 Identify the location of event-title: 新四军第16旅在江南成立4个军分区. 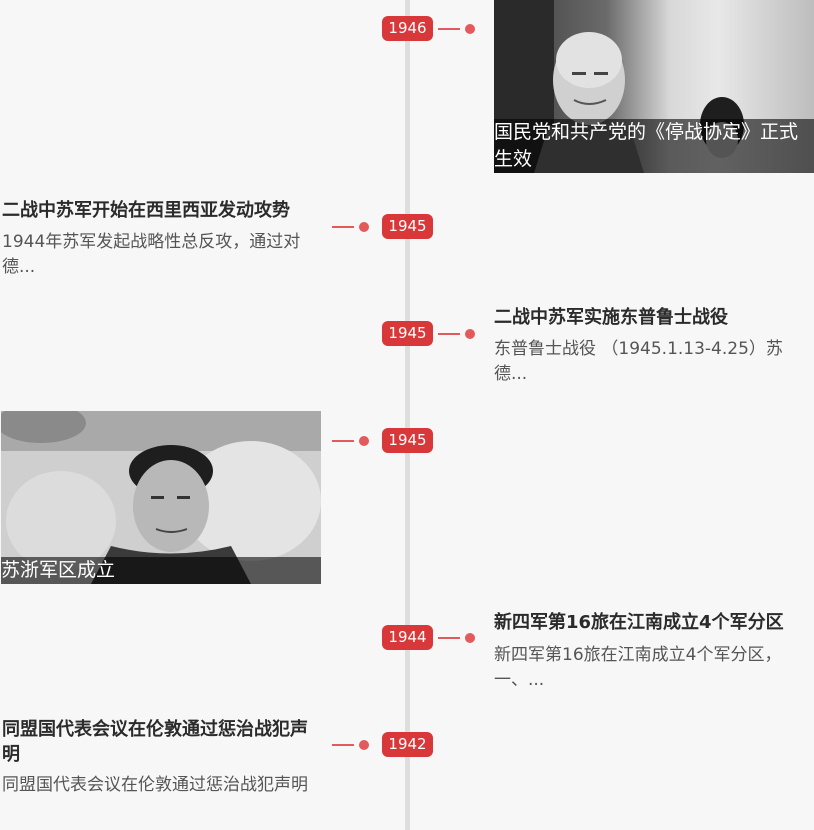
(652, 622).